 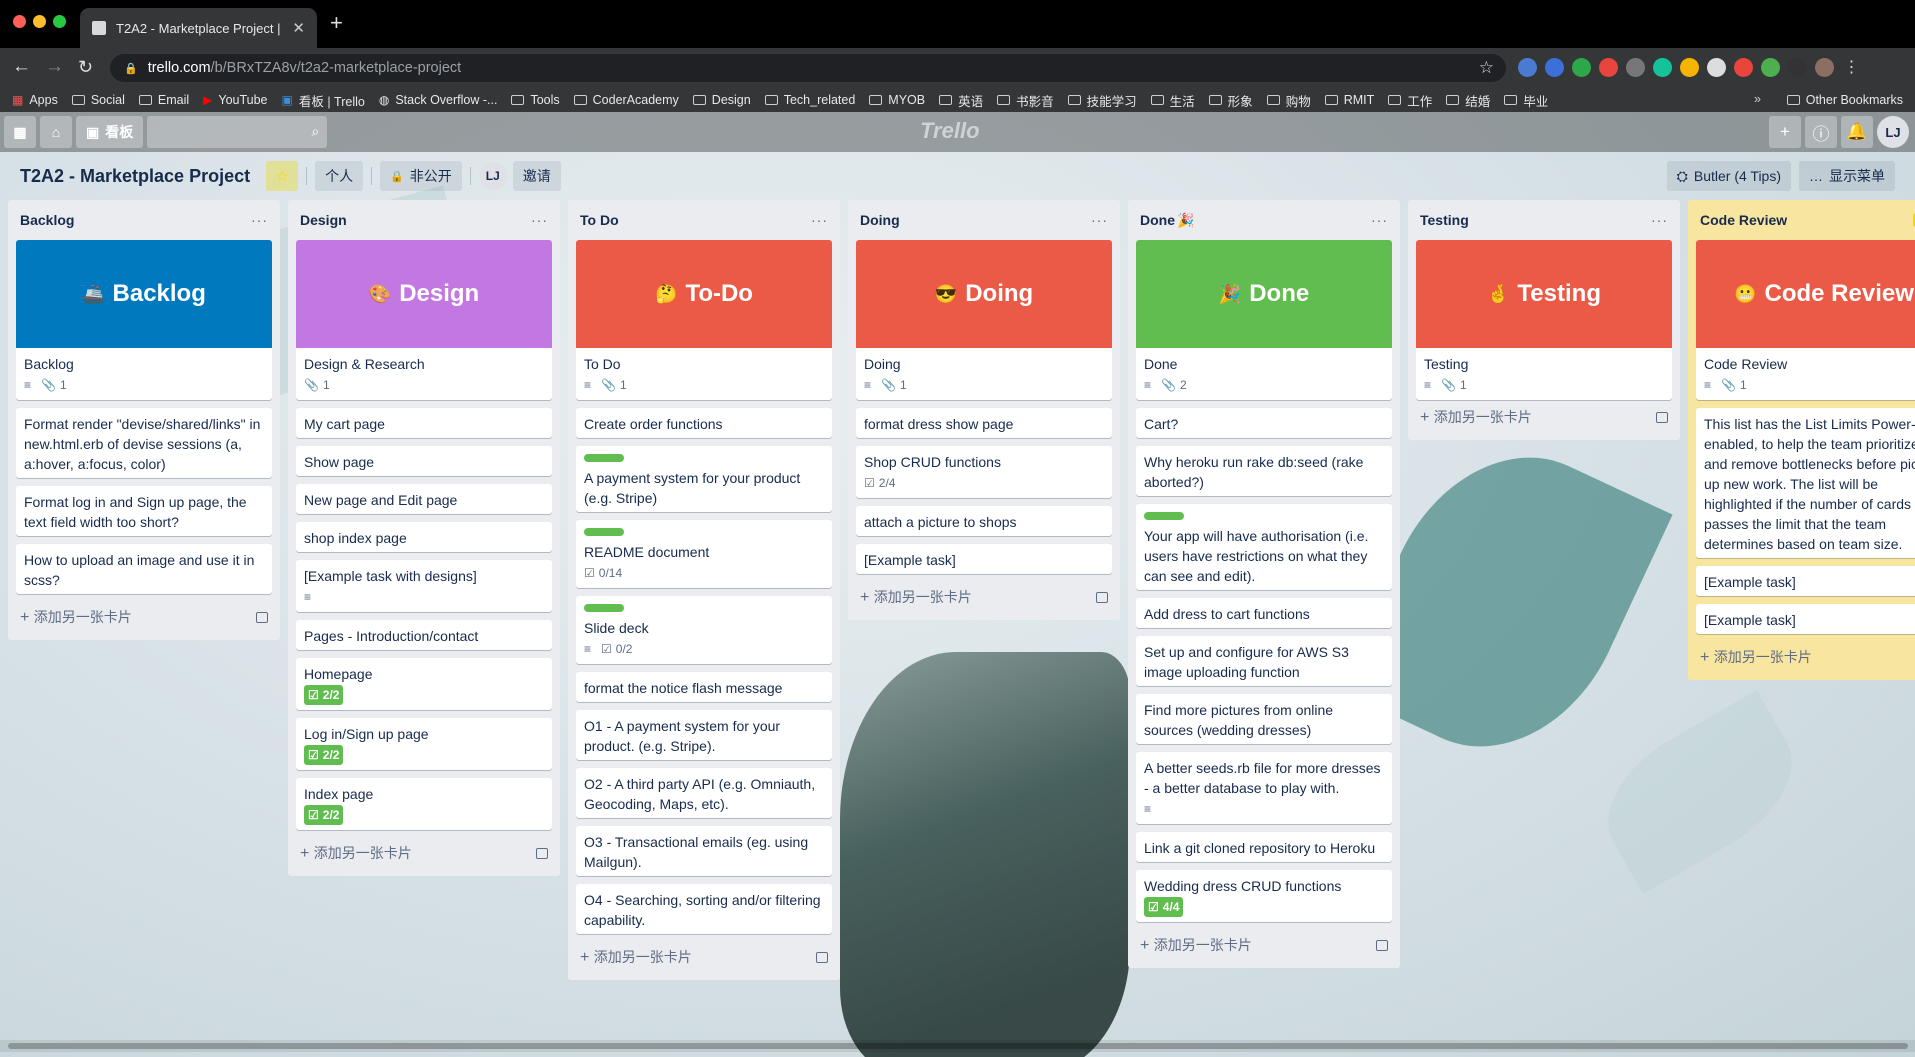 What do you see at coordinates (1851, 67) in the screenshot?
I see `more-vertical-icon: ⋮` at bounding box center [1851, 67].